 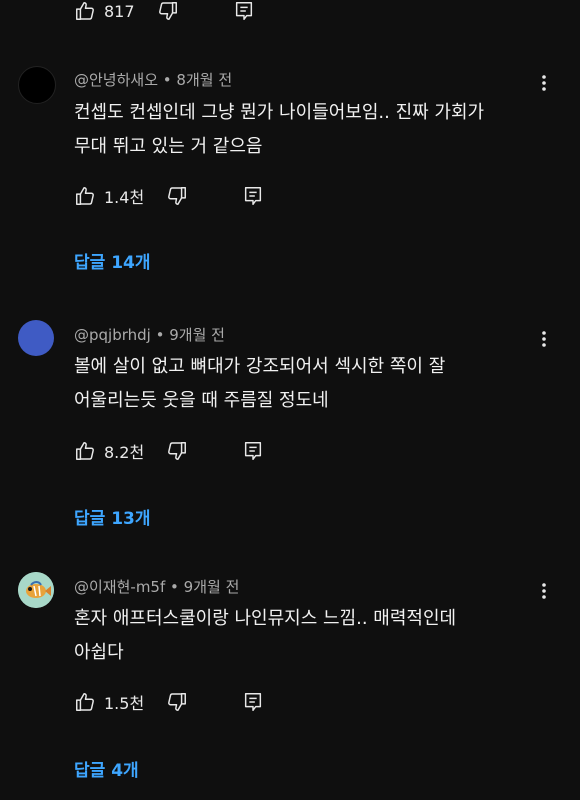 I want to click on like-count: 1.5천, so click(x=124, y=703).